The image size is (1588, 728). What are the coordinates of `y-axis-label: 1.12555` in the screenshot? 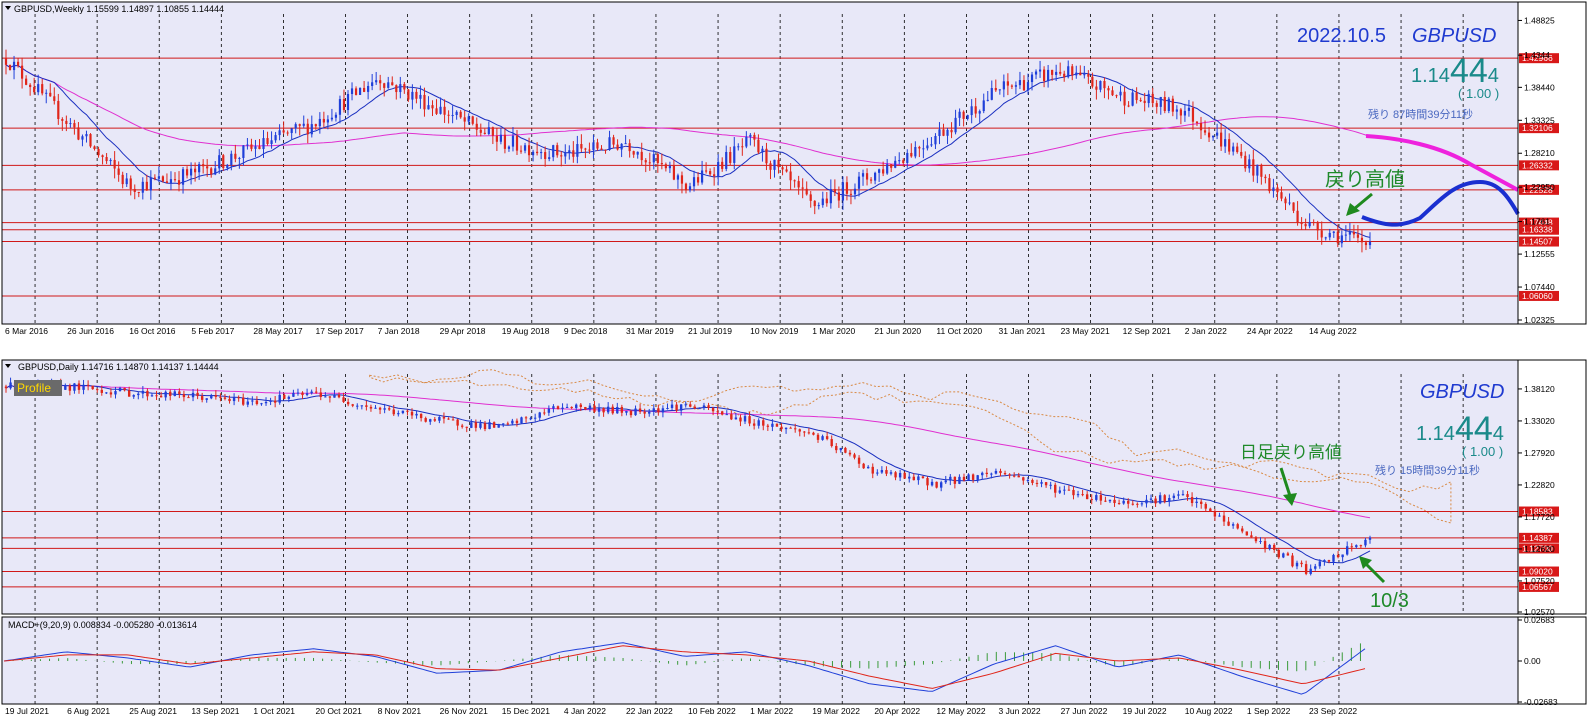 It's located at (1539, 254).